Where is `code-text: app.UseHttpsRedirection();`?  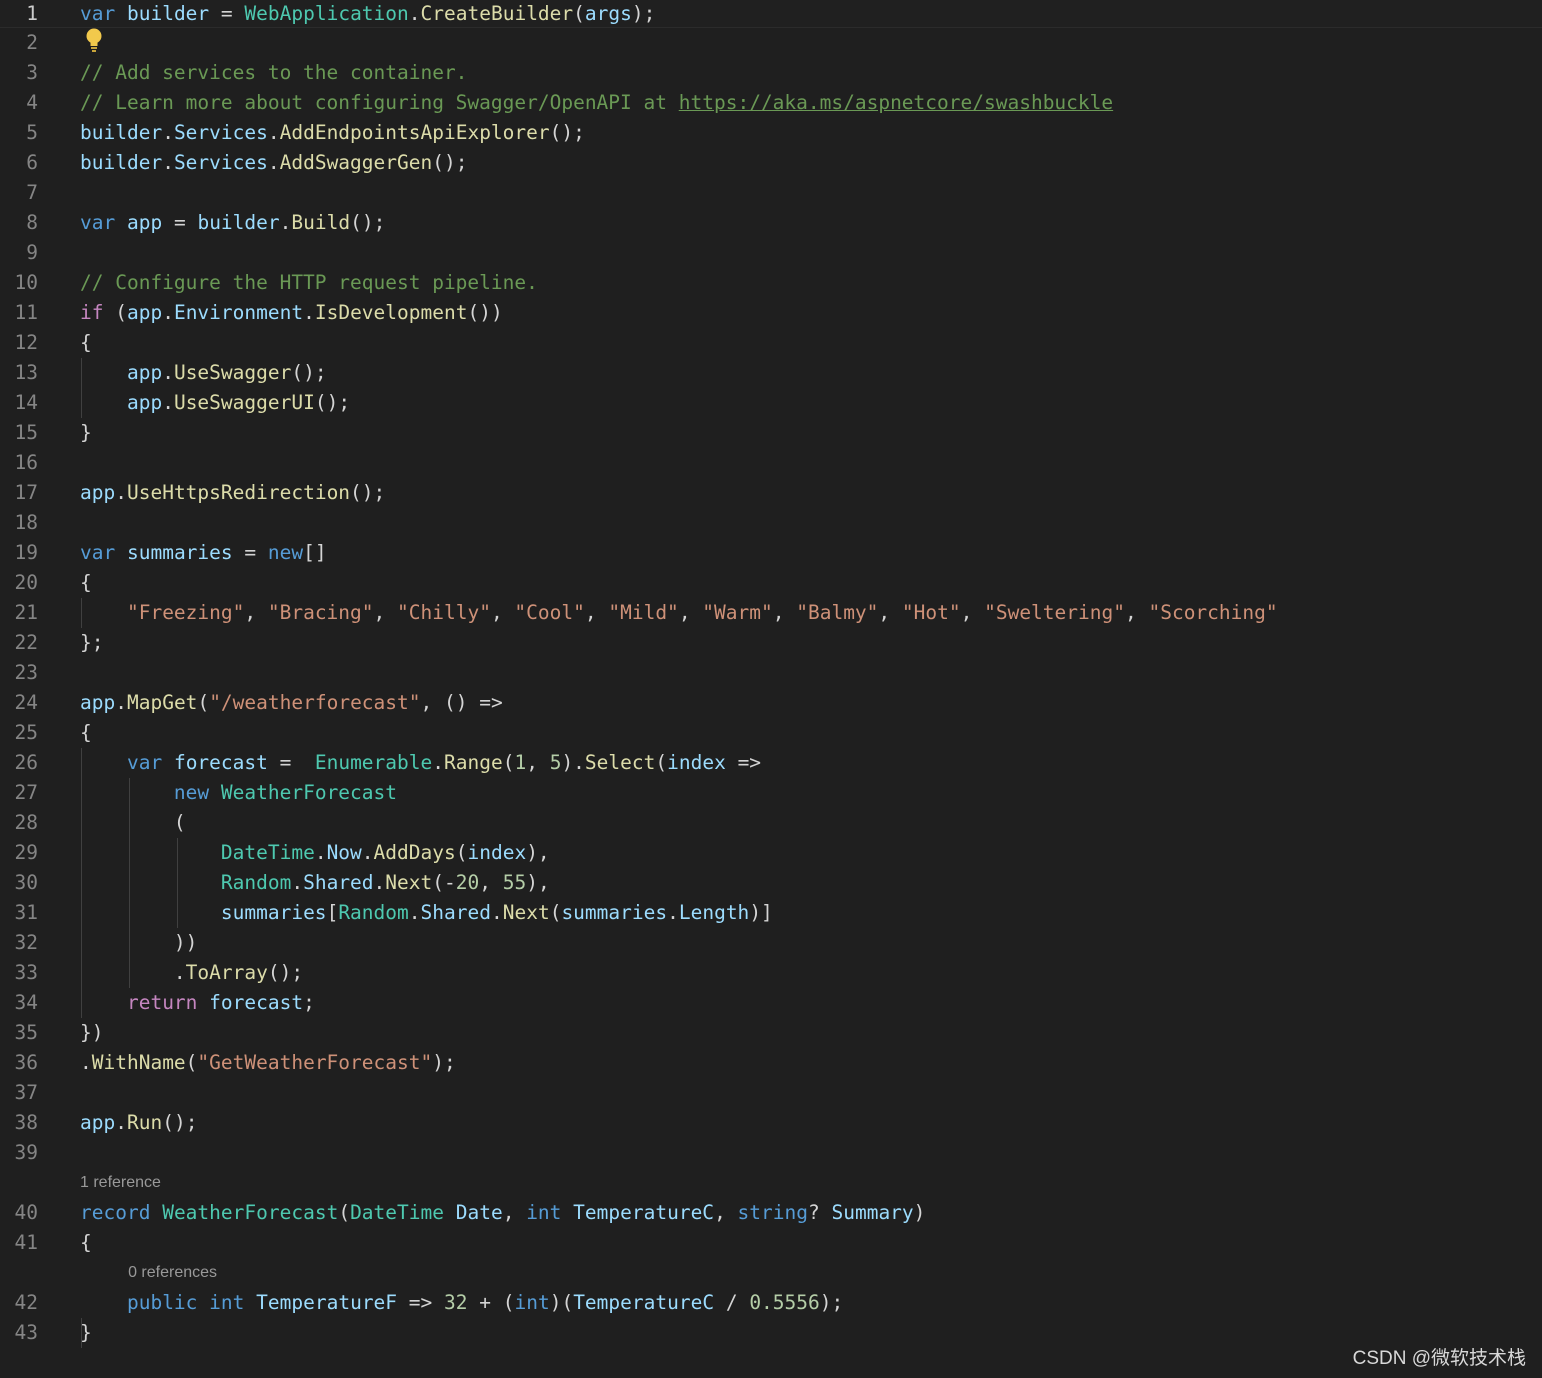 code-text: app.UseHttpsRedirection(); is located at coordinates (232, 493).